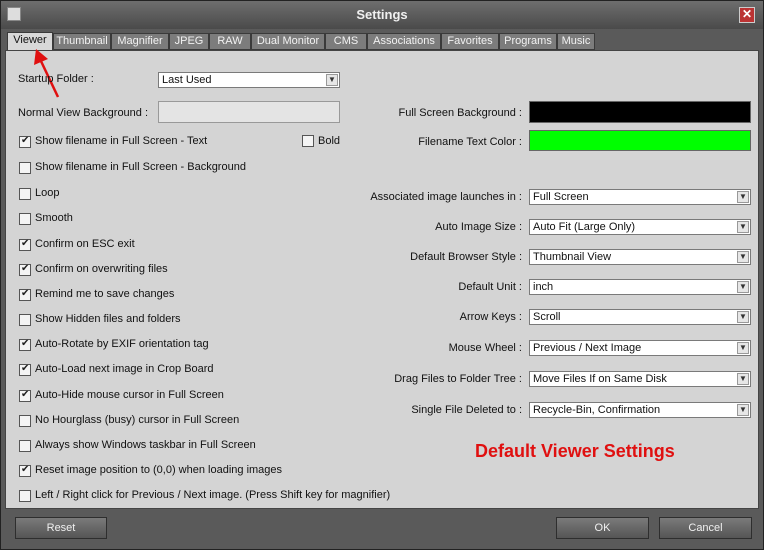 The width and height of the screenshot is (764, 550). Describe the element at coordinates (25, 219) in the screenshot. I see `checkbox-smooth` at that location.